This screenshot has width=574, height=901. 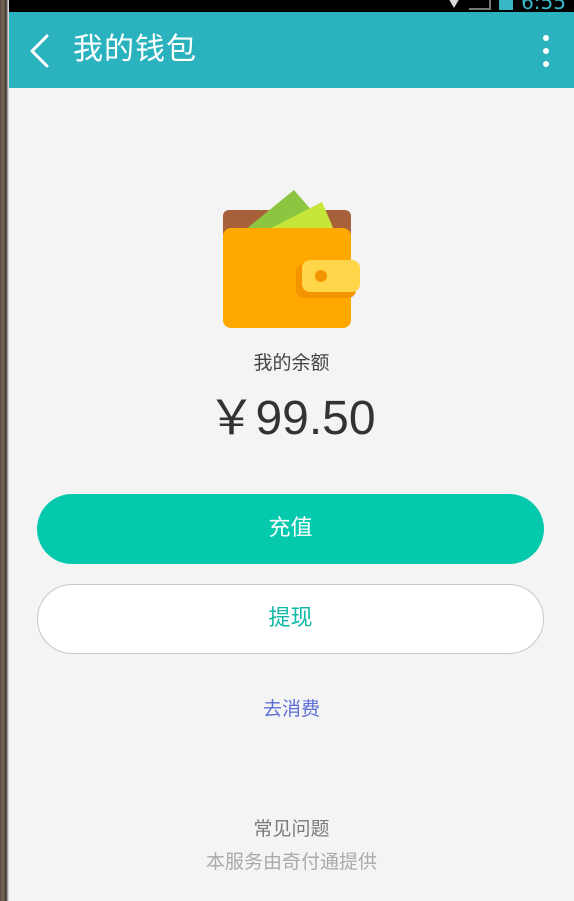 I want to click on network-icon, so click(x=480, y=5).